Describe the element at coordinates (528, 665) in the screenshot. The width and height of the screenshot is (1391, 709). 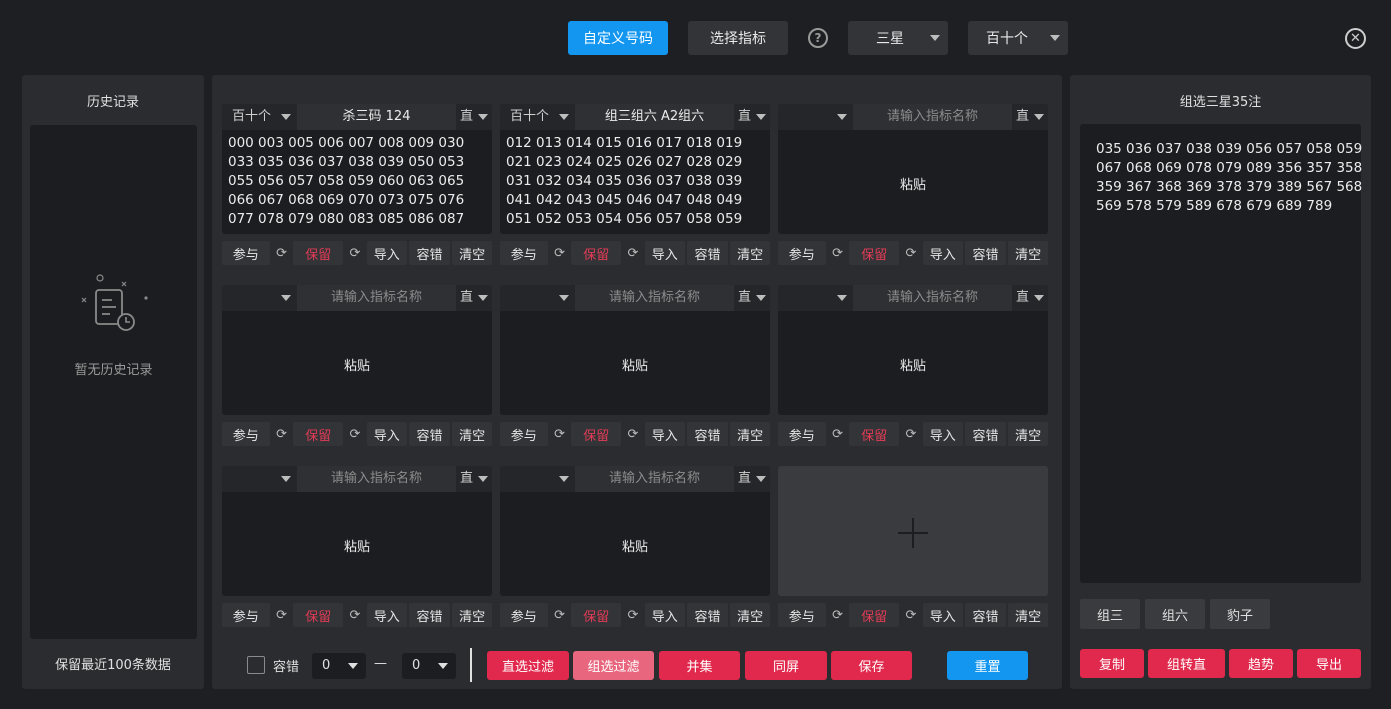
I see `direct-filter-button: 直选过滤` at that location.